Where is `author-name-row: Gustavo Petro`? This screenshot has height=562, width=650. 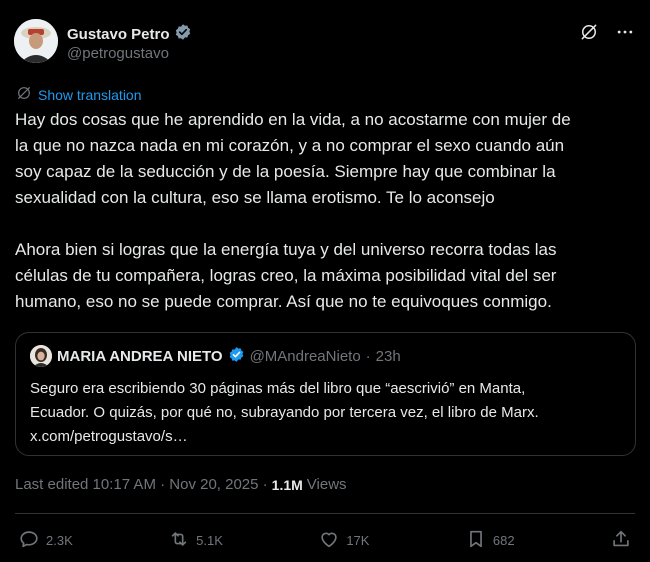 author-name-row: Gustavo Petro is located at coordinates (129, 34).